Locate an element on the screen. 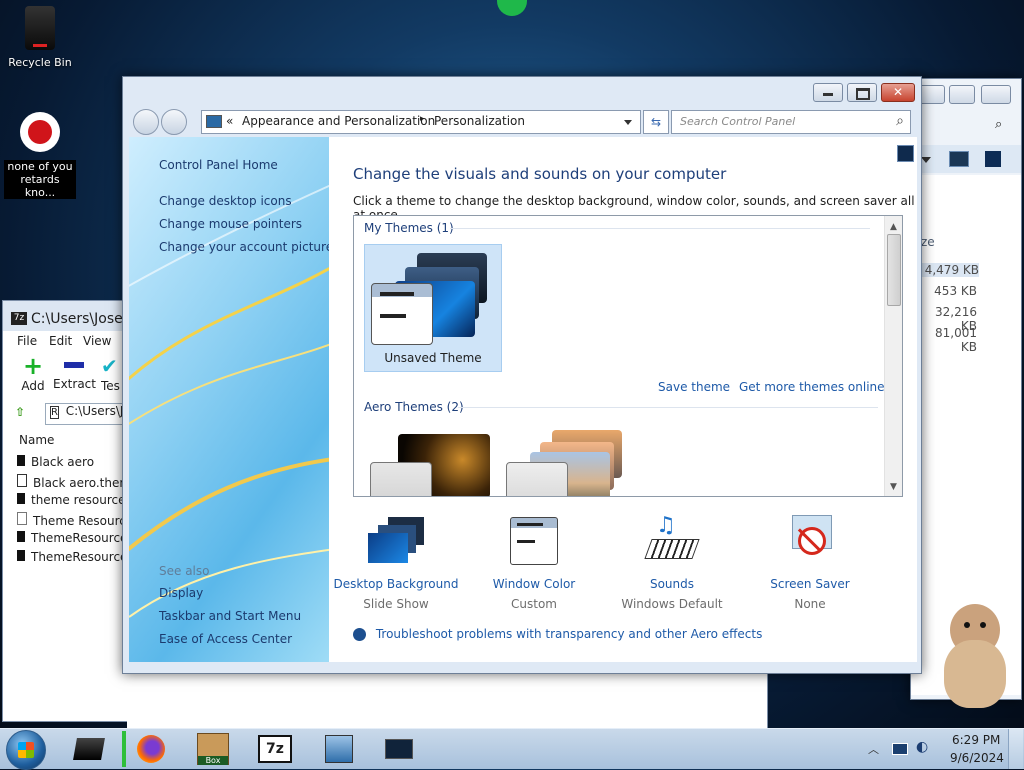  themes-scrollbar: ▲ ▼ is located at coordinates (893, 356).